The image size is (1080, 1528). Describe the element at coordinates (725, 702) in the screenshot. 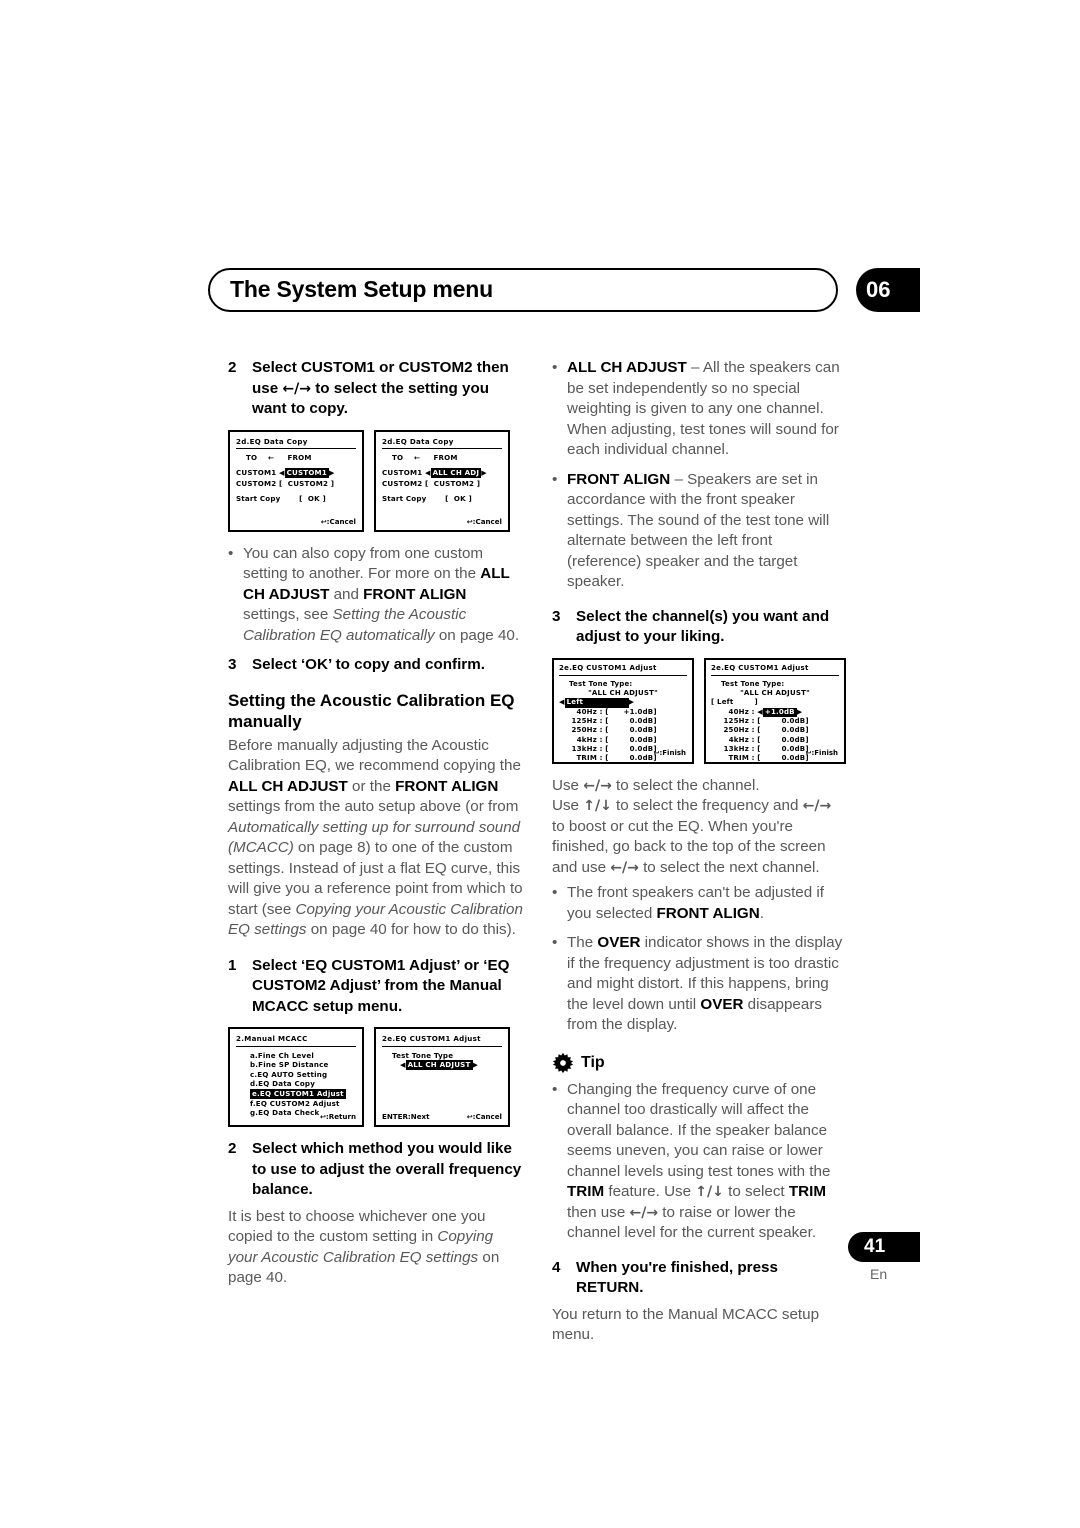

I see `lcd-channel: Left` at that location.